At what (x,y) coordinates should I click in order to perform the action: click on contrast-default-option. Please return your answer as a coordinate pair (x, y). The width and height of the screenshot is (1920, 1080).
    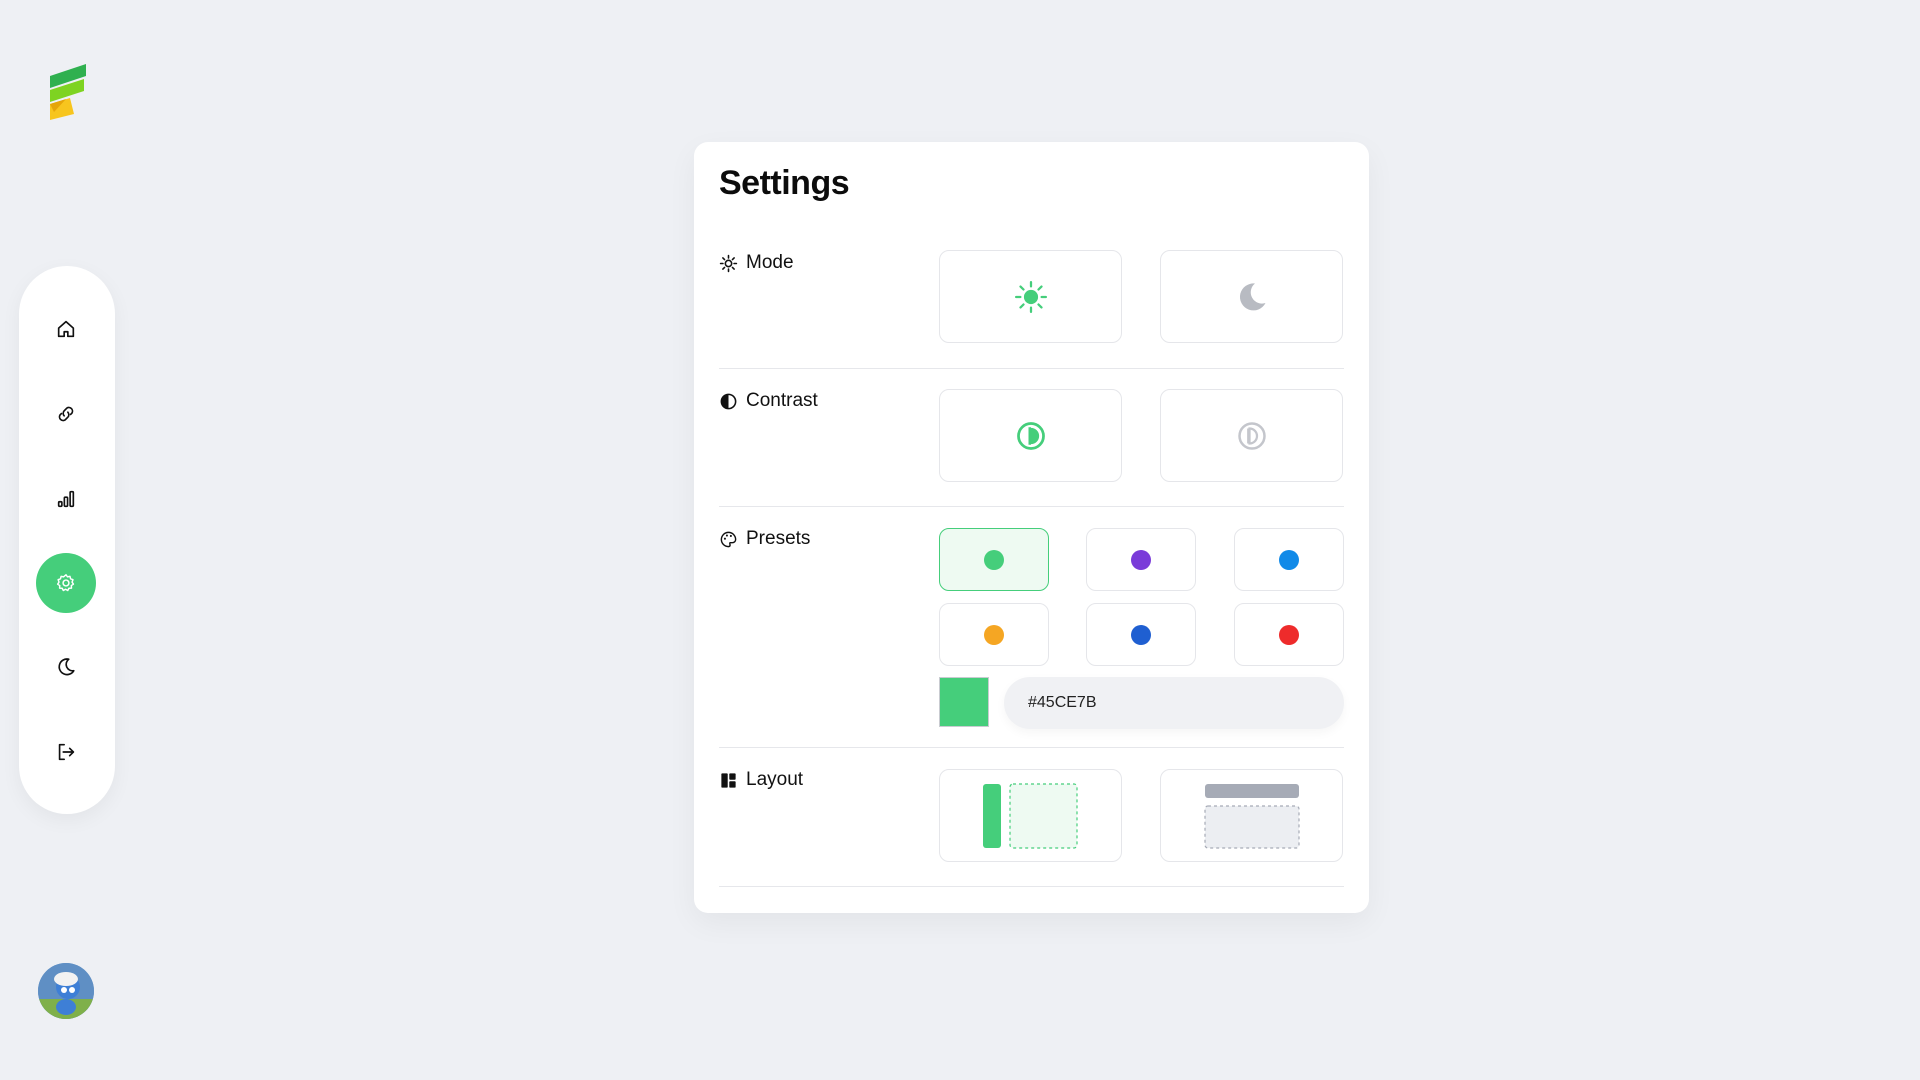
    Looking at the image, I should click on (1030, 435).